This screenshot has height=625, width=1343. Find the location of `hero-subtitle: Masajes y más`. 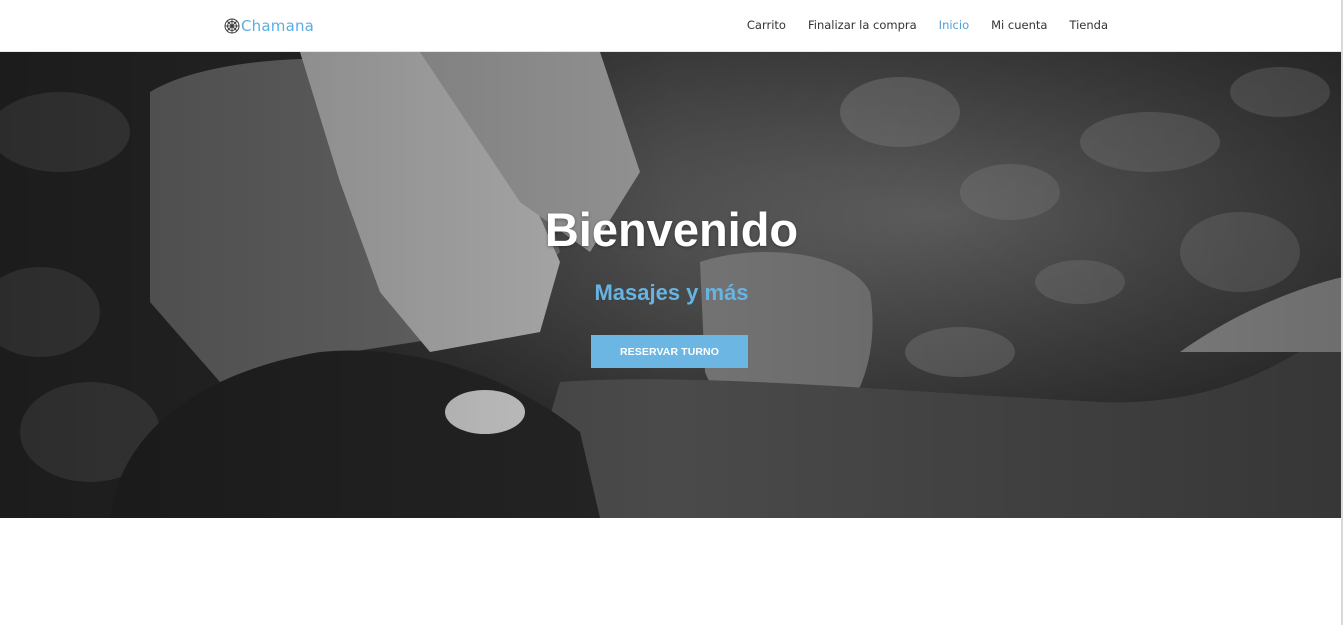

hero-subtitle: Masajes y más is located at coordinates (671, 292).